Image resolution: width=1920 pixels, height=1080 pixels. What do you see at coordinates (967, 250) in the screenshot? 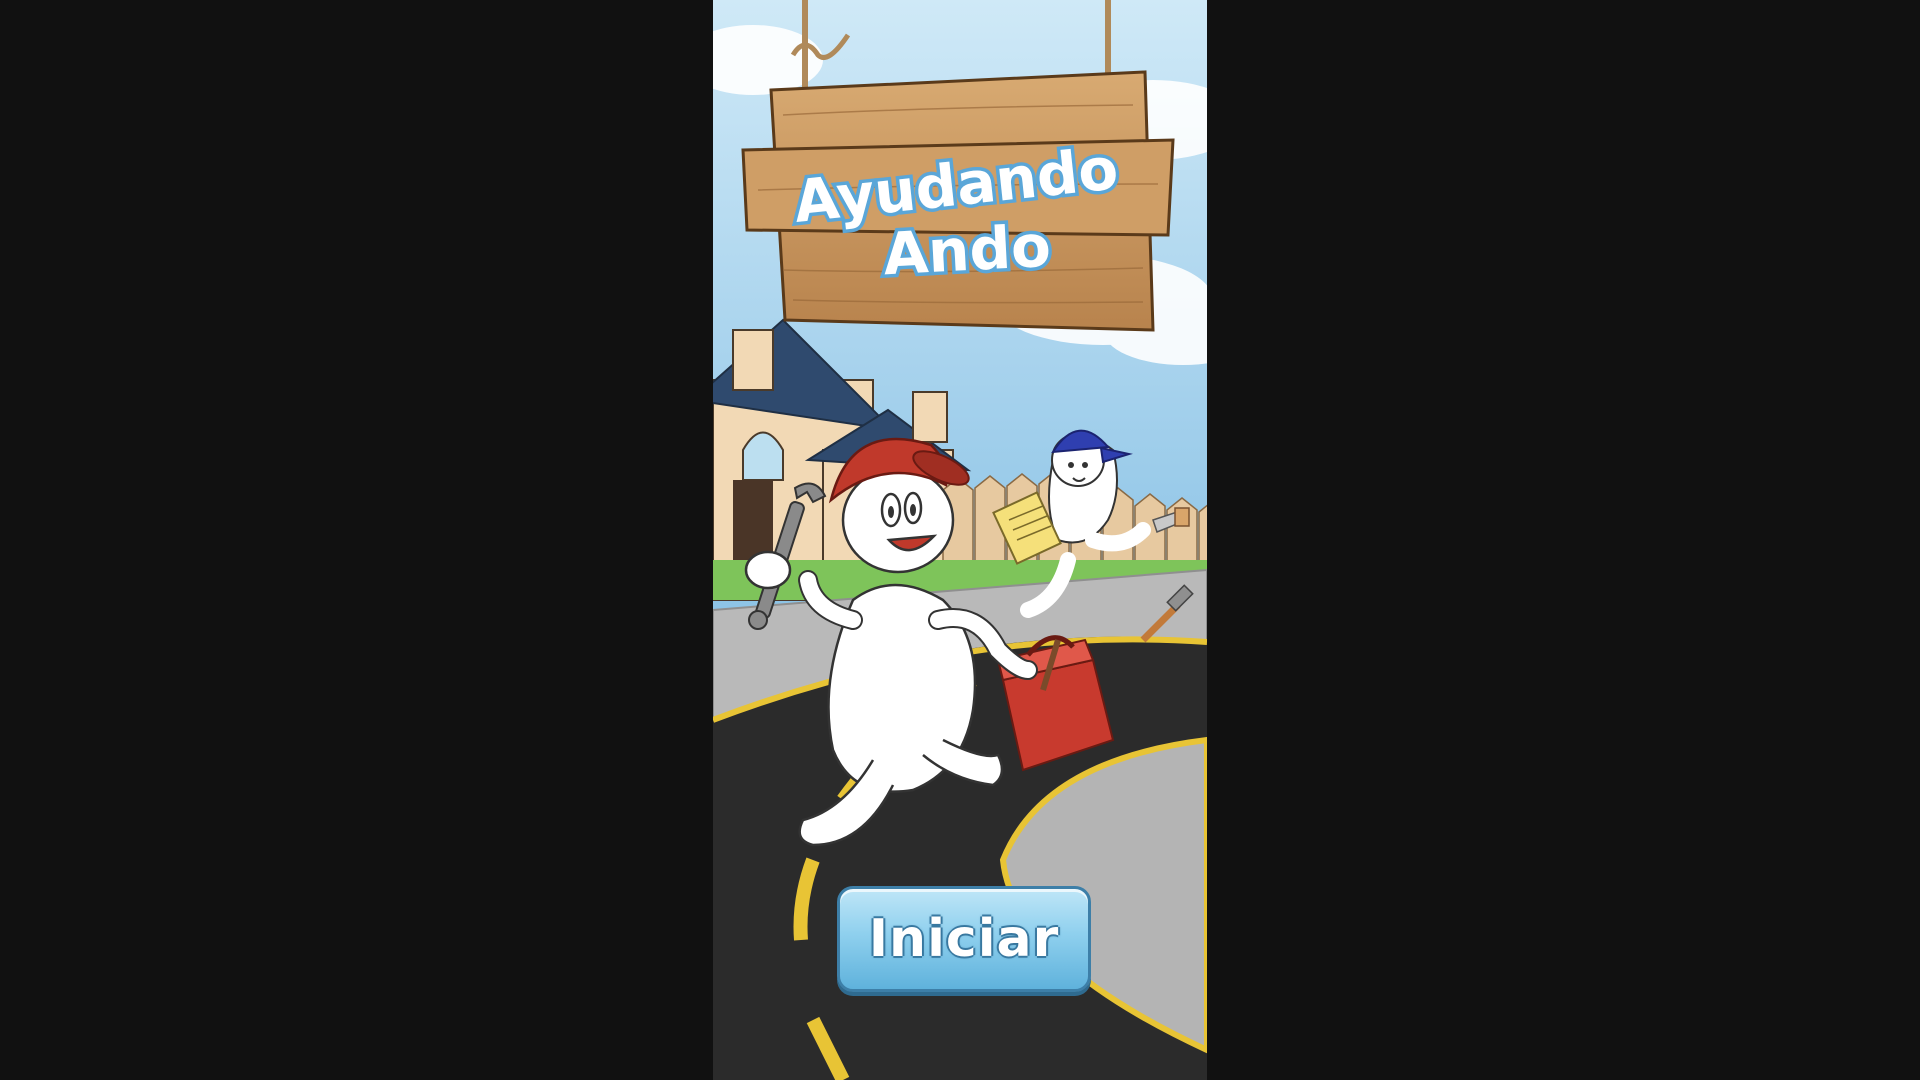
I see `game-title-line2: Ando` at bounding box center [967, 250].